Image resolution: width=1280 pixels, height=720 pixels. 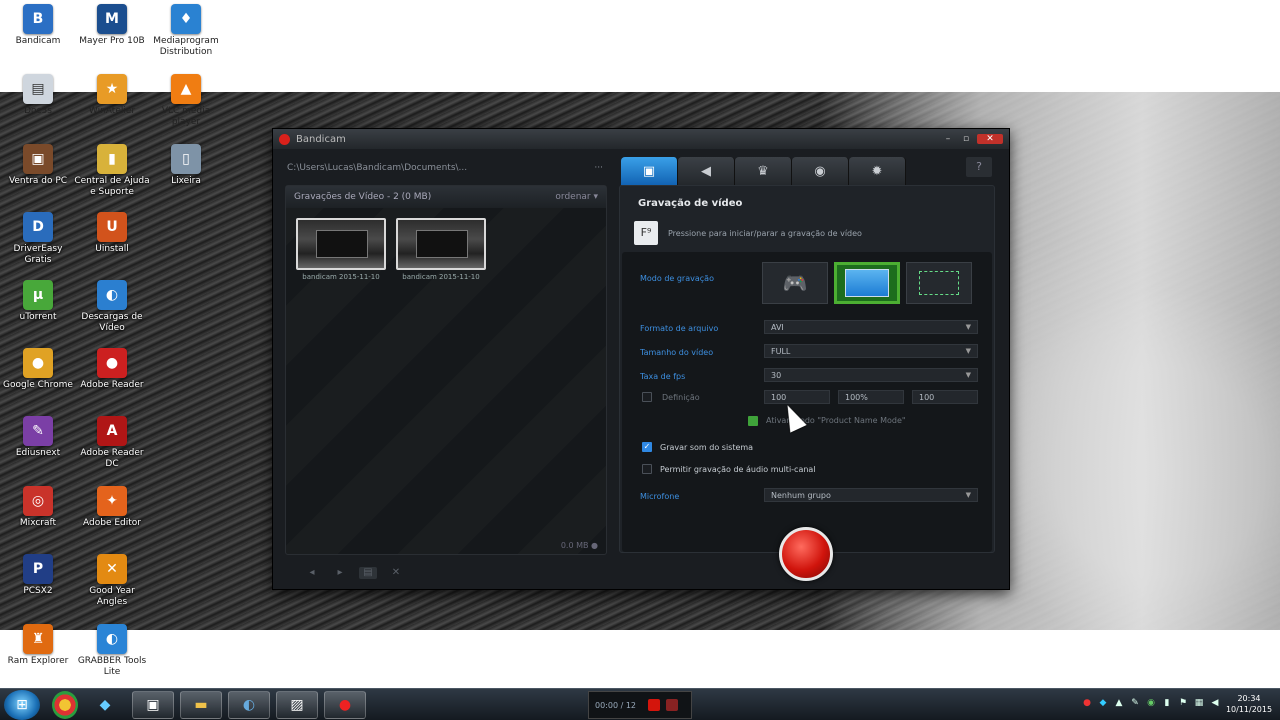 I want to click on start-button: ⊞, so click(x=22, y=704).